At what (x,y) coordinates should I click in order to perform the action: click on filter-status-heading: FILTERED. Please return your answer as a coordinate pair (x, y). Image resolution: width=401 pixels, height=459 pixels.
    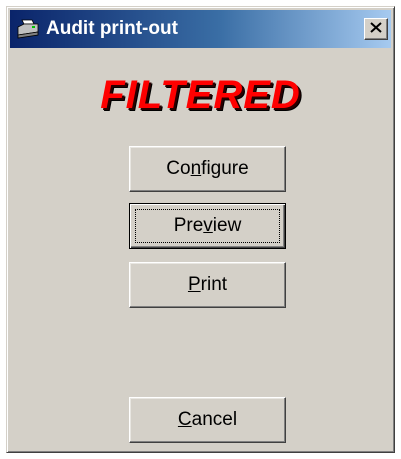
    Looking at the image, I should click on (200, 95).